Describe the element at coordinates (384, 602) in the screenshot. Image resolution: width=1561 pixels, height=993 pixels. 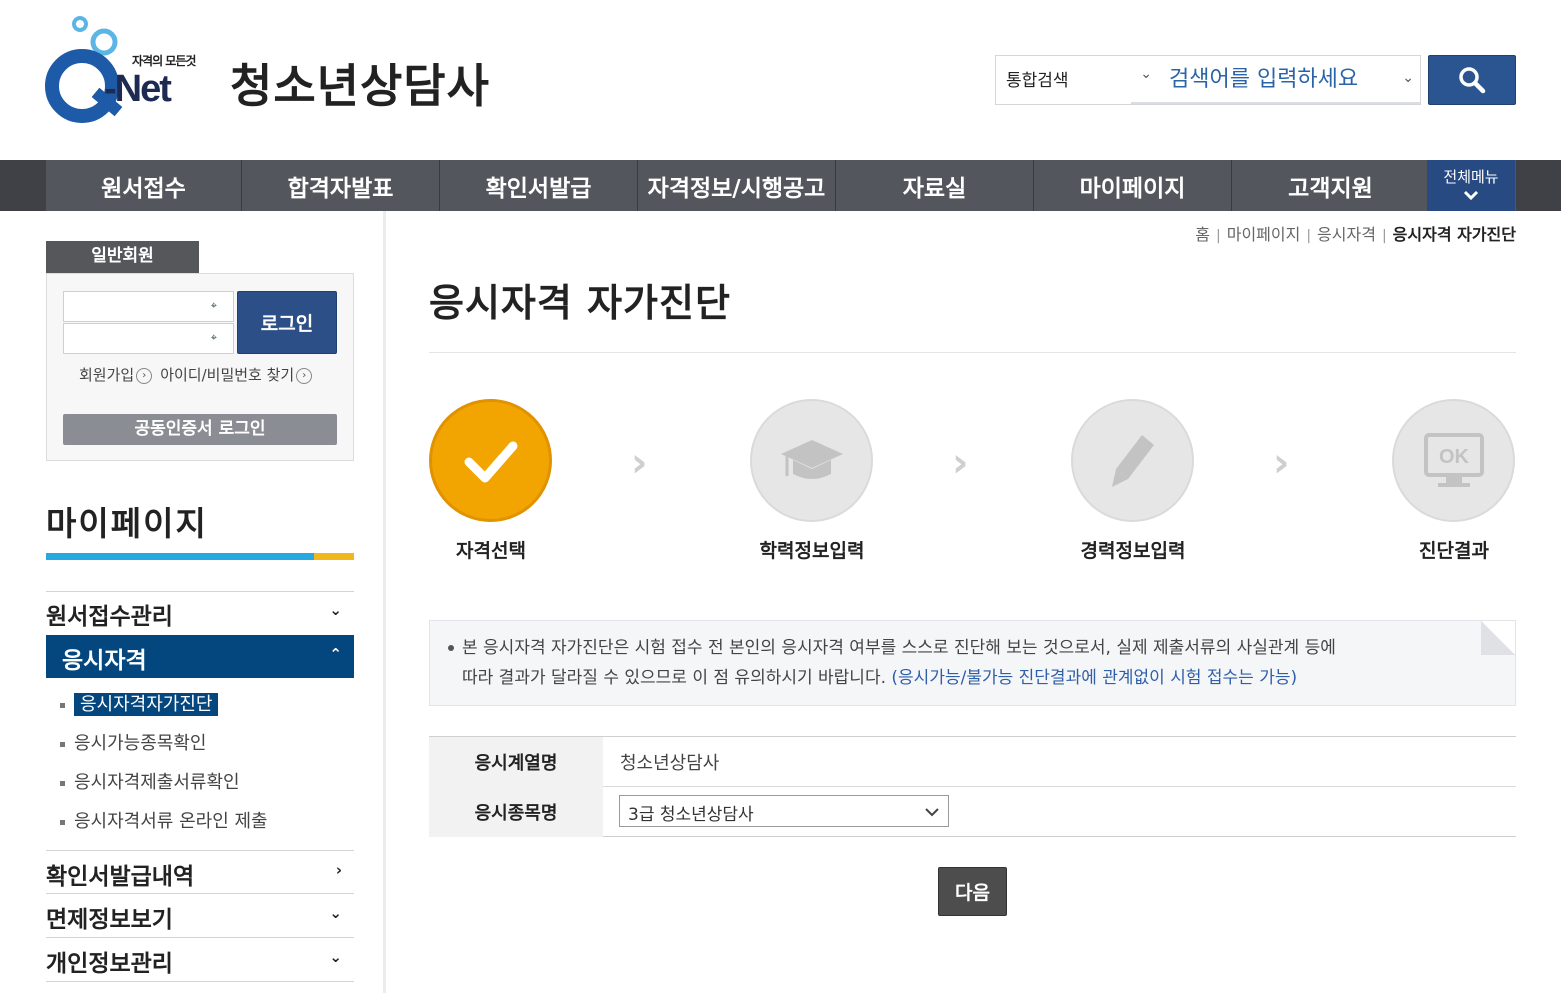
I see `sidebar-divider` at that location.